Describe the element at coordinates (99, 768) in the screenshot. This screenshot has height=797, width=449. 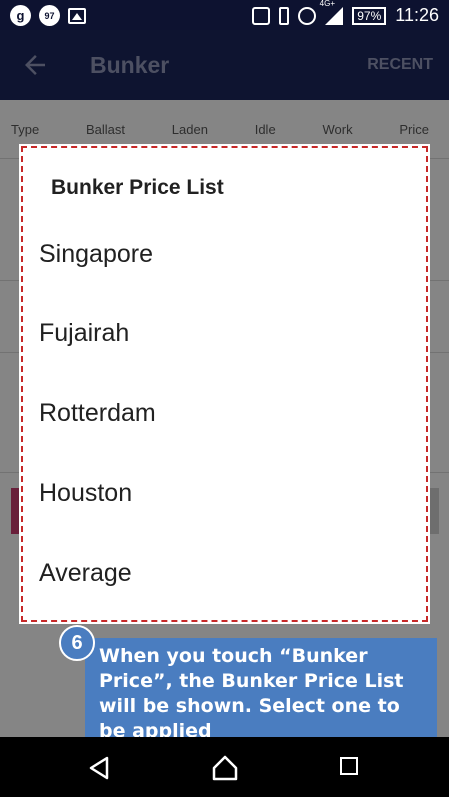
I see `nav-back-icon` at that location.